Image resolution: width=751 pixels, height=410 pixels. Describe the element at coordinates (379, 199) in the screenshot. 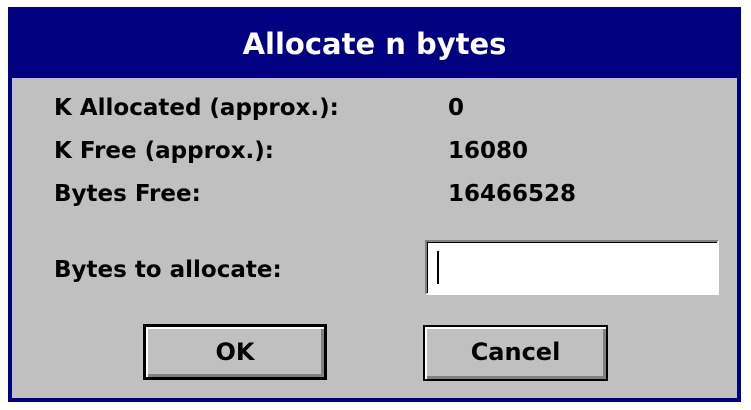

I see `info-row-bytes-free: Bytes Free: 16466528` at that location.